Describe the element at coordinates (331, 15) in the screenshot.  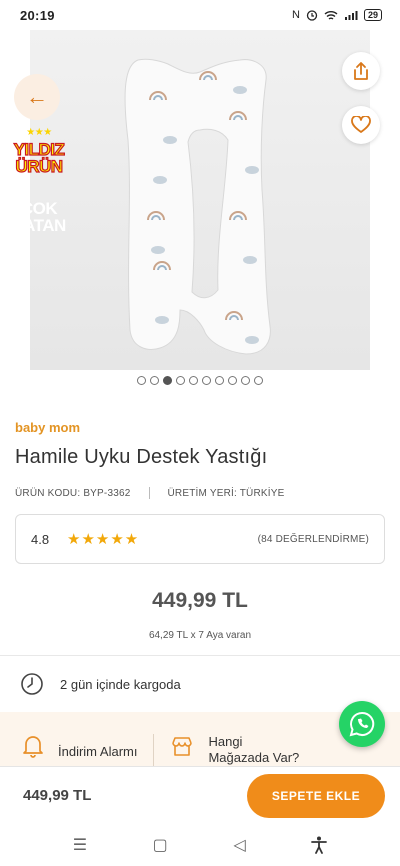
I see `wifi-icon` at that location.